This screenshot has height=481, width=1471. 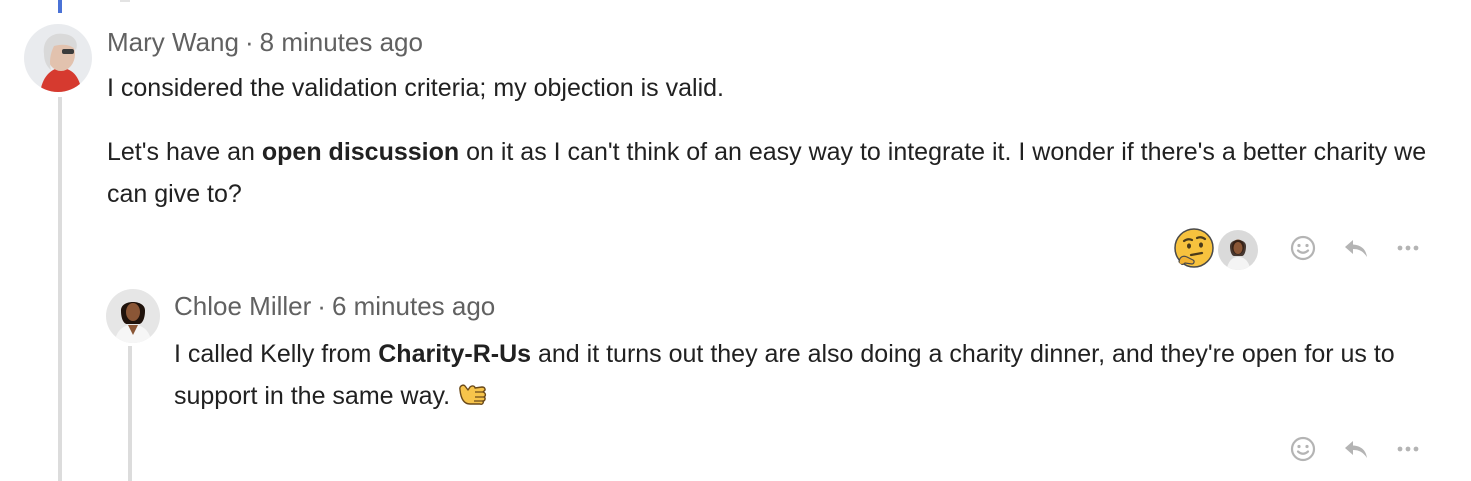 What do you see at coordinates (60, 289) in the screenshot?
I see `thread-line` at bounding box center [60, 289].